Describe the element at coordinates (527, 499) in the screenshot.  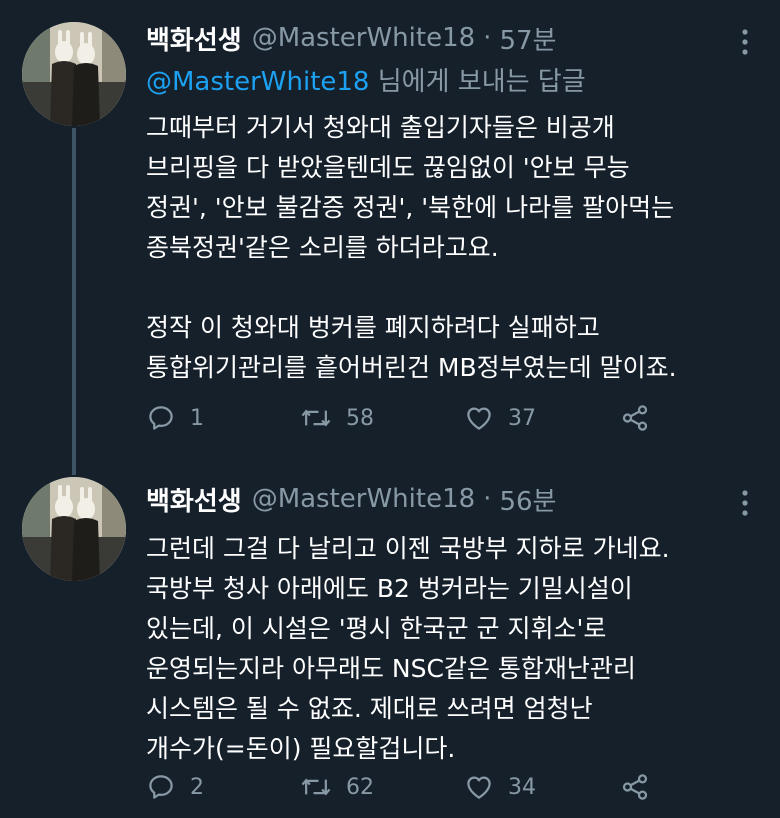
I see `timestamp: 56분` at that location.